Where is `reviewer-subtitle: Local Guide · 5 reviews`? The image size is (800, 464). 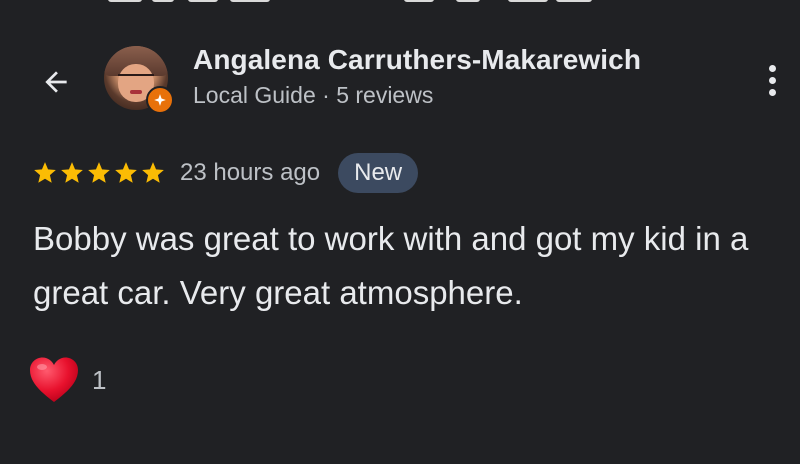 reviewer-subtitle: Local Guide · 5 reviews is located at coordinates (313, 95).